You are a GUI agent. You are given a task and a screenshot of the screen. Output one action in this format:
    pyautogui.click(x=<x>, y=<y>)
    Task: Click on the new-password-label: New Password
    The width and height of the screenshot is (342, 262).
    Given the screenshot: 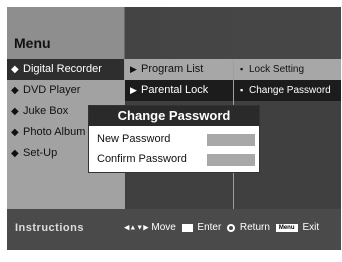 What is the action you would take?
    pyautogui.click(x=134, y=139)
    